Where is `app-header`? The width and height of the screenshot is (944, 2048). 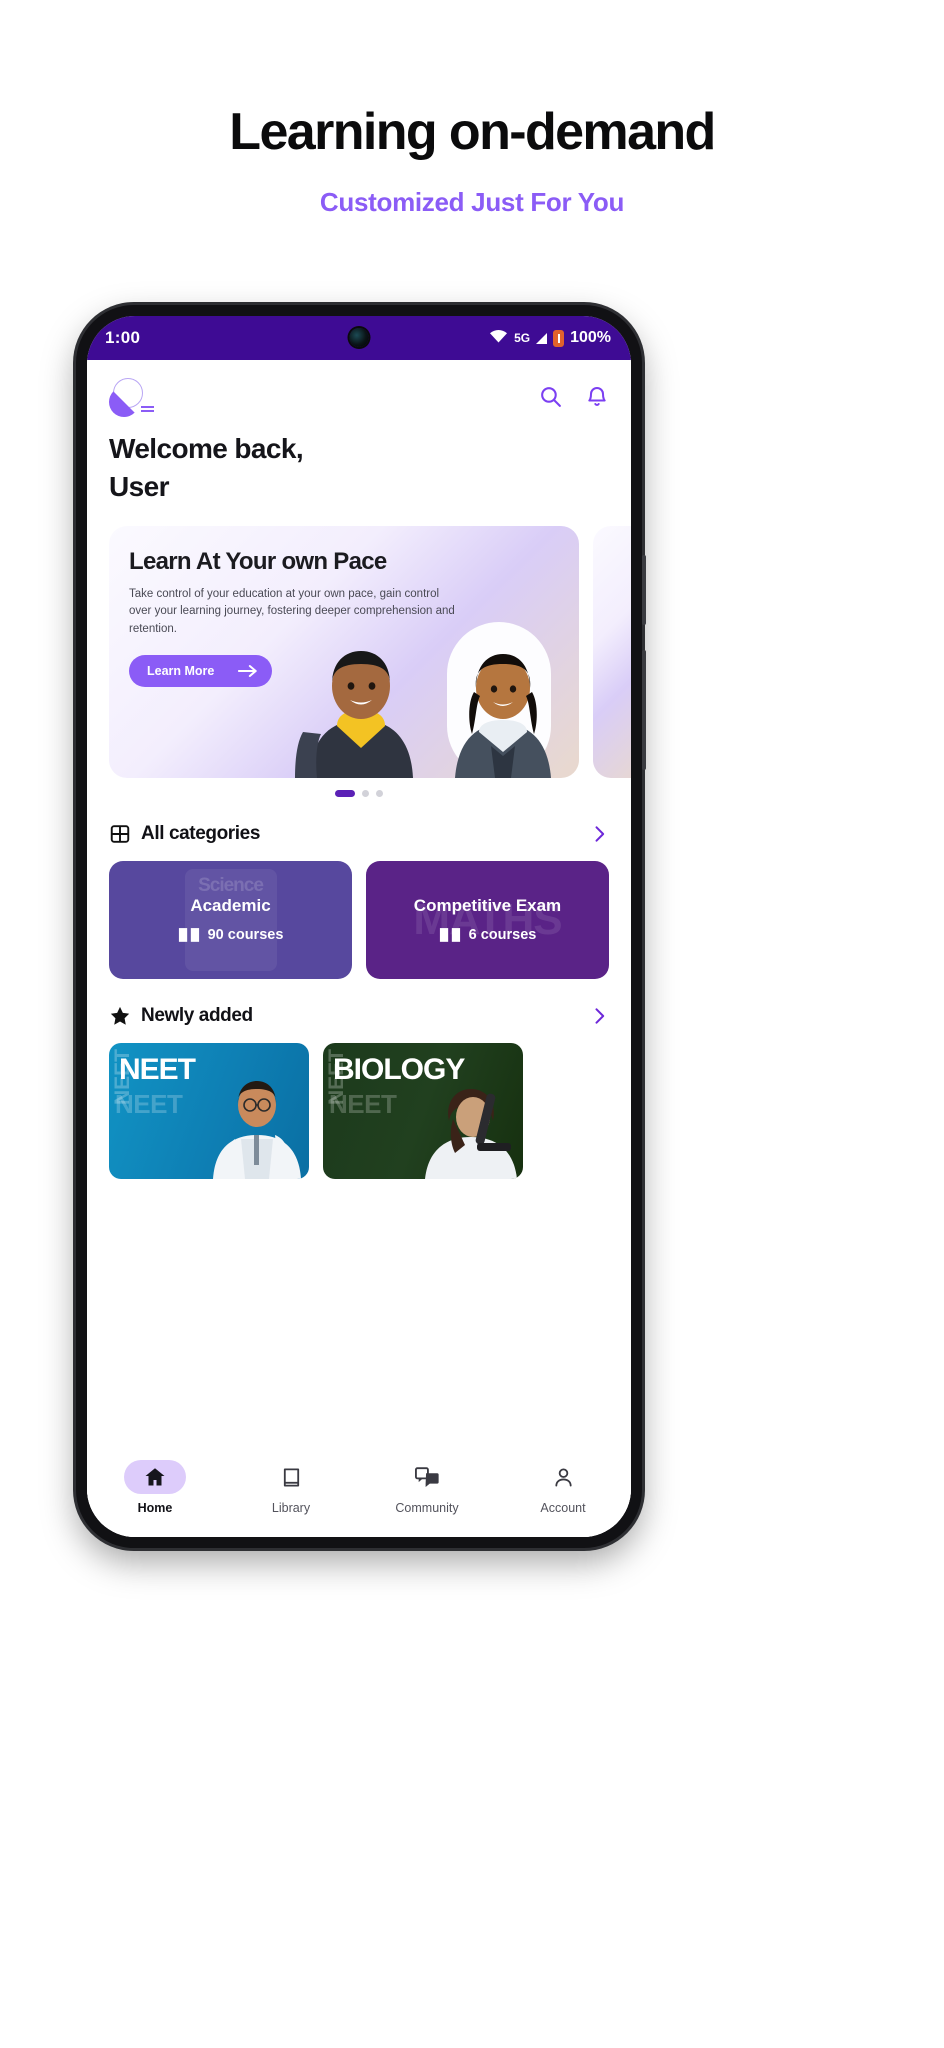 app-header is located at coordinates (359, 390).